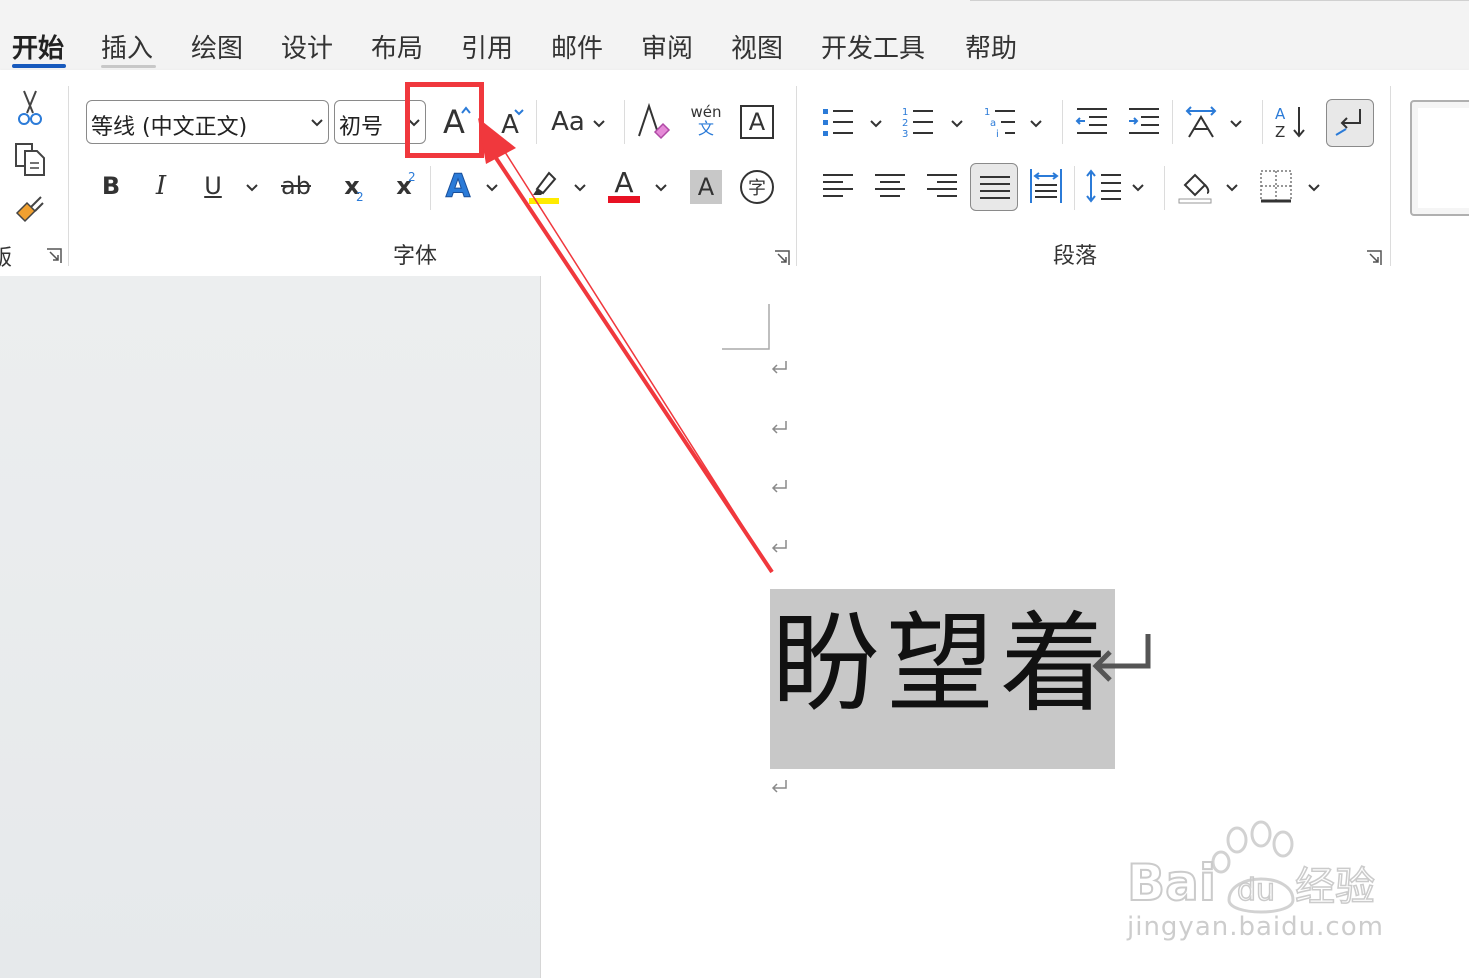  Describe the element at coordinates (1350, 123) in the screenshot. I see `show-hide-marks-button` at that location.